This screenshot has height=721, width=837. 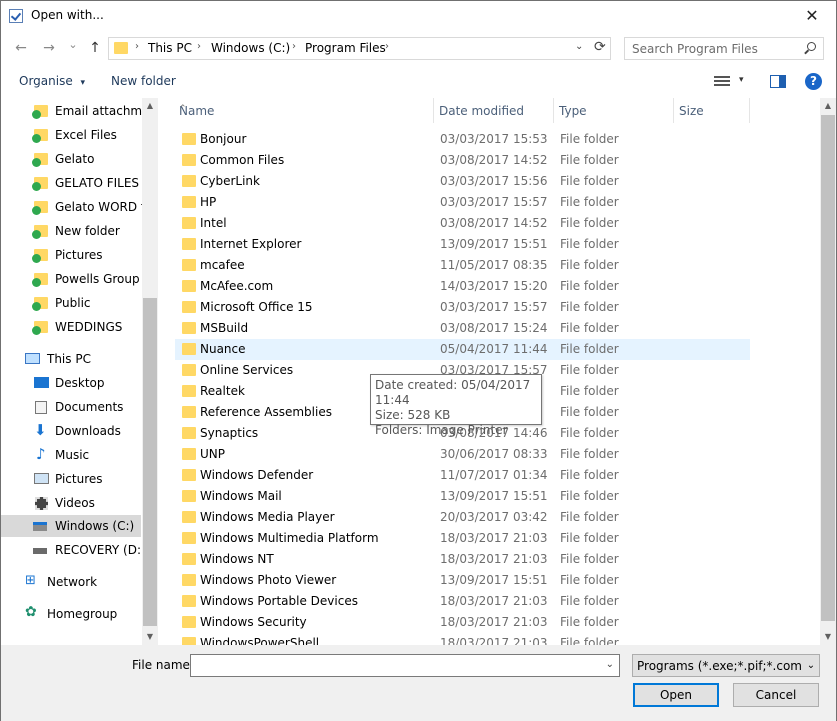 I want to click on sidebar-item-label: Downloads, so click(x=88, y=431).